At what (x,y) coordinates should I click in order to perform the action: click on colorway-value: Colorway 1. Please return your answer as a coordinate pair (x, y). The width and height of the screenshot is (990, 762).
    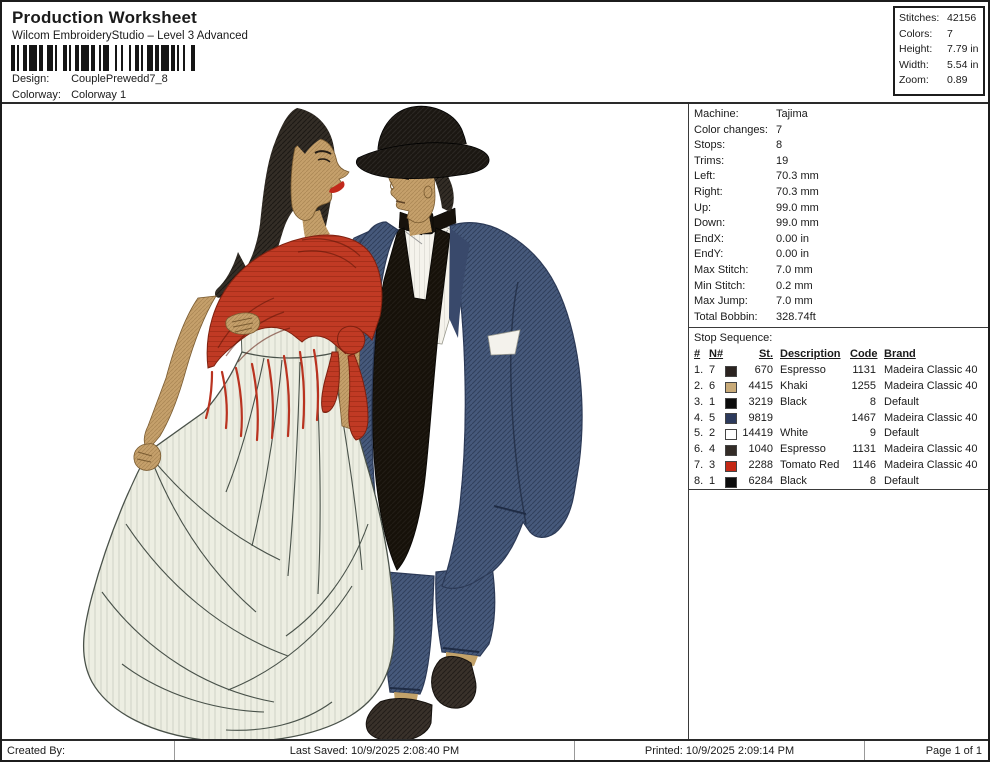
    Looking at the image, I should click on (99, 95).